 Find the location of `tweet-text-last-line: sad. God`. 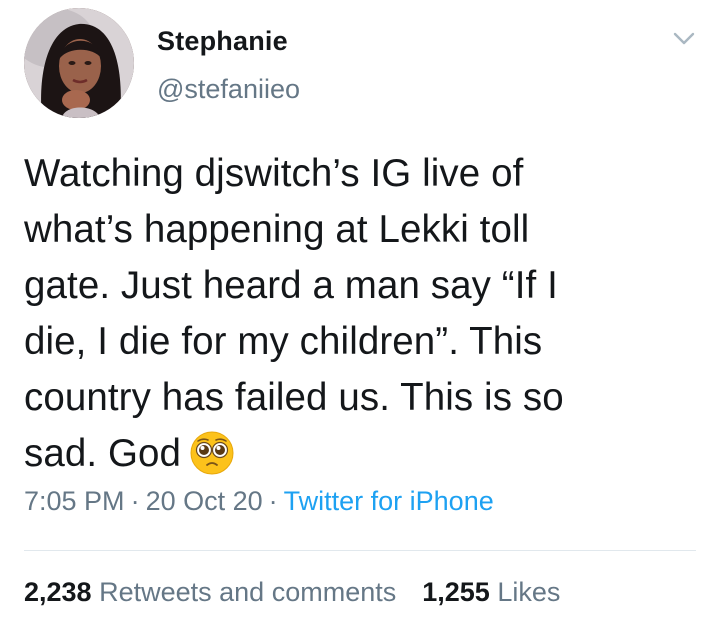

tweet-text-last-line: sad. God is located at coordinates (364, 454).